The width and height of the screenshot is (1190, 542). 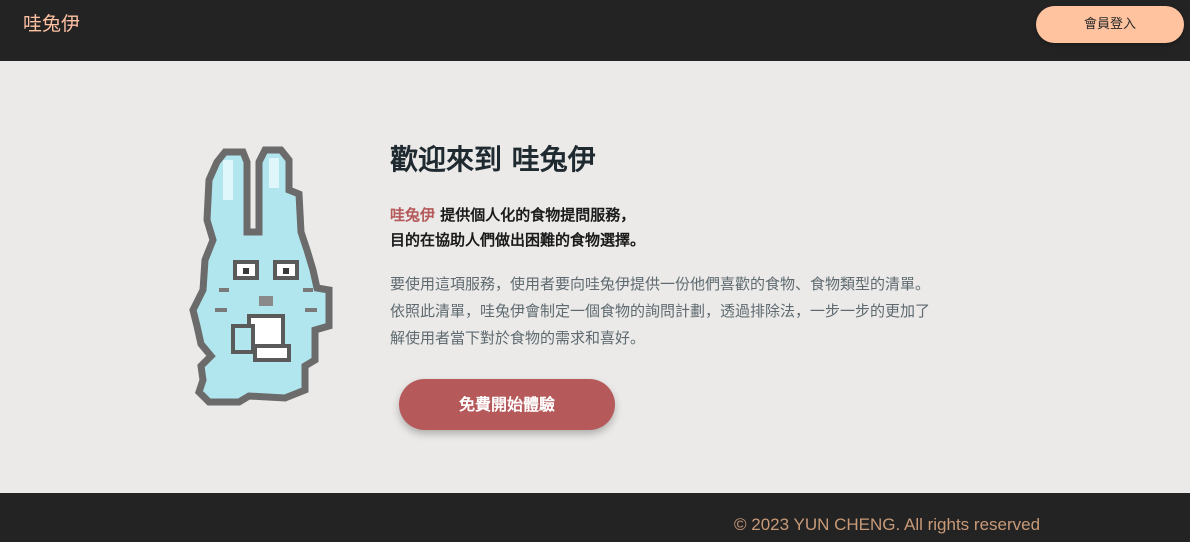 What do you see at coordinates (595, 30) in the screenshot?
I see `top-navbar: 哇兔伊 會員登入` at bounding box center [595, 30].